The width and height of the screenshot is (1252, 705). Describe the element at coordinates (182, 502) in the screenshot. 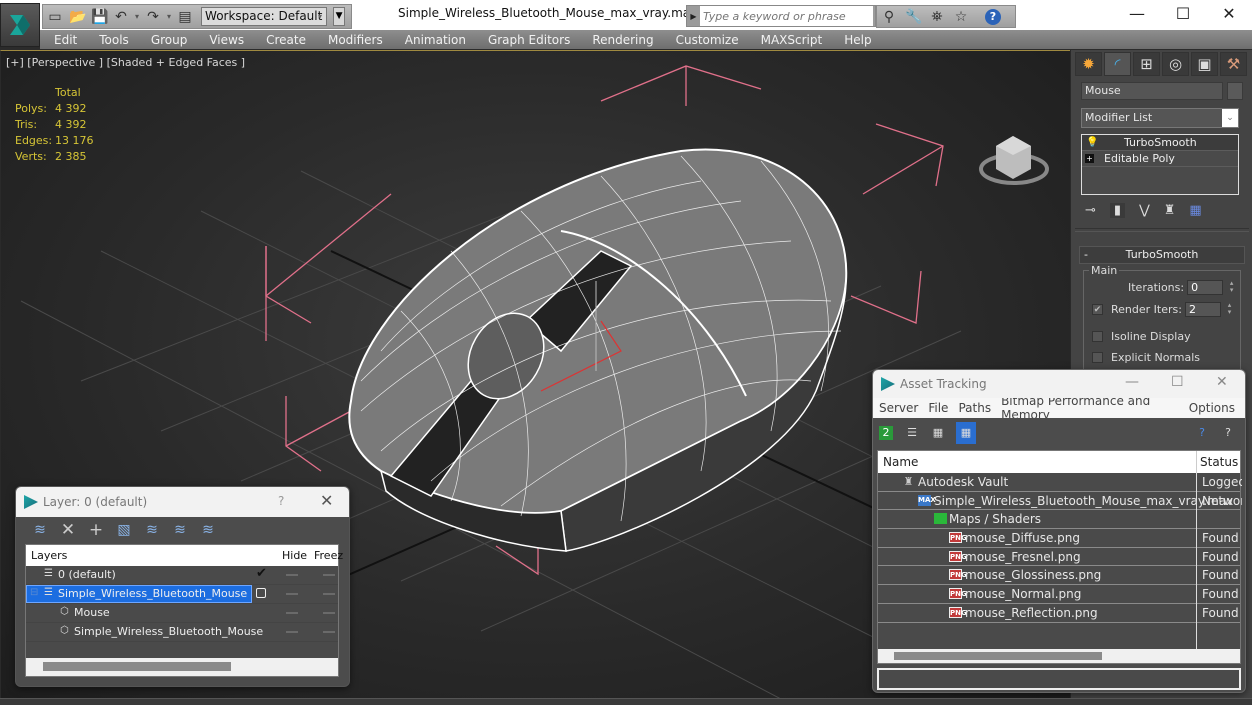

I see `dialog-title-bar: Layer: 0 (default) ? ✕` at that location.